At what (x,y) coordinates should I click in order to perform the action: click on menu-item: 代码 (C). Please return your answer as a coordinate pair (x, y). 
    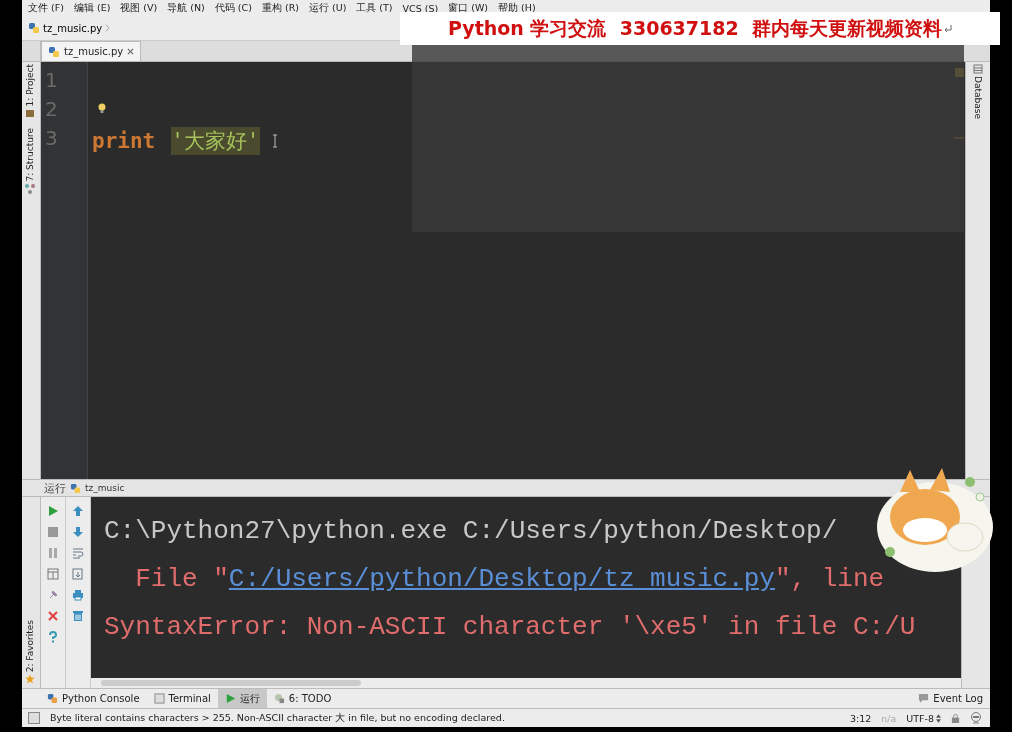
    Looking at the image, I should click on (233, 8).